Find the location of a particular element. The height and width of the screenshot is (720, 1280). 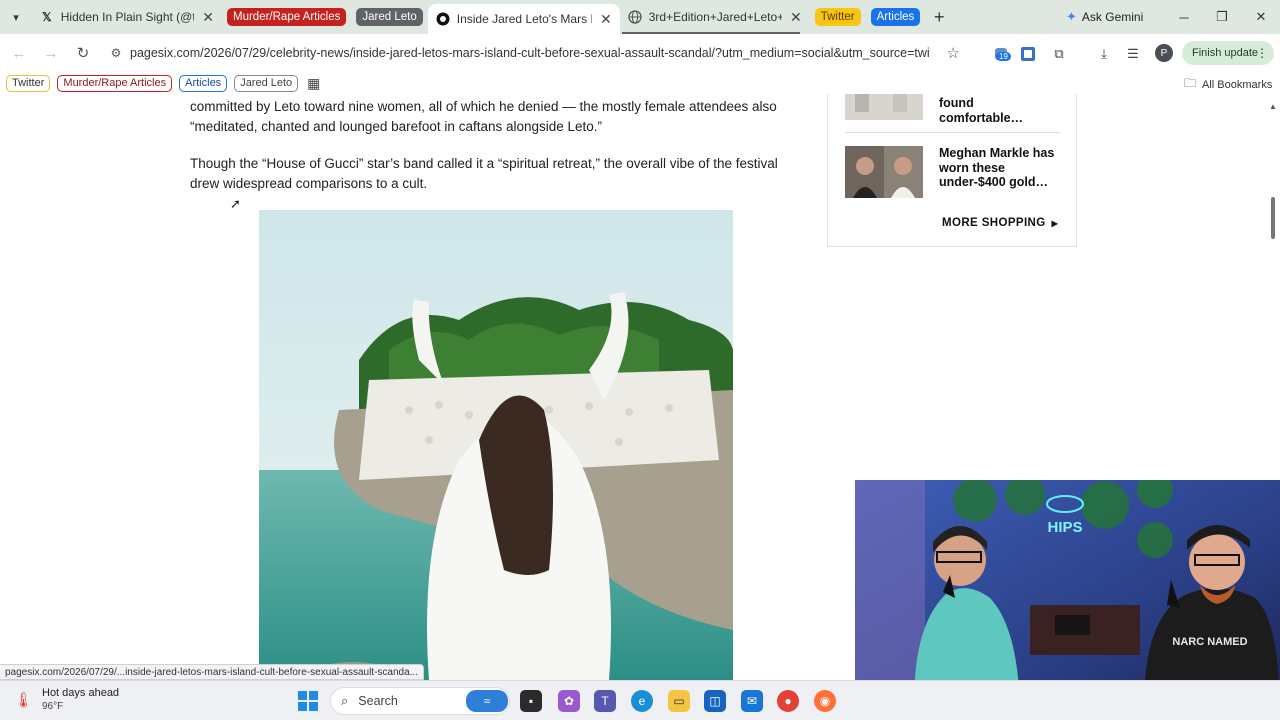

extensions-puzzle-icon: ⧉ is located at coordinates (1059, 54).